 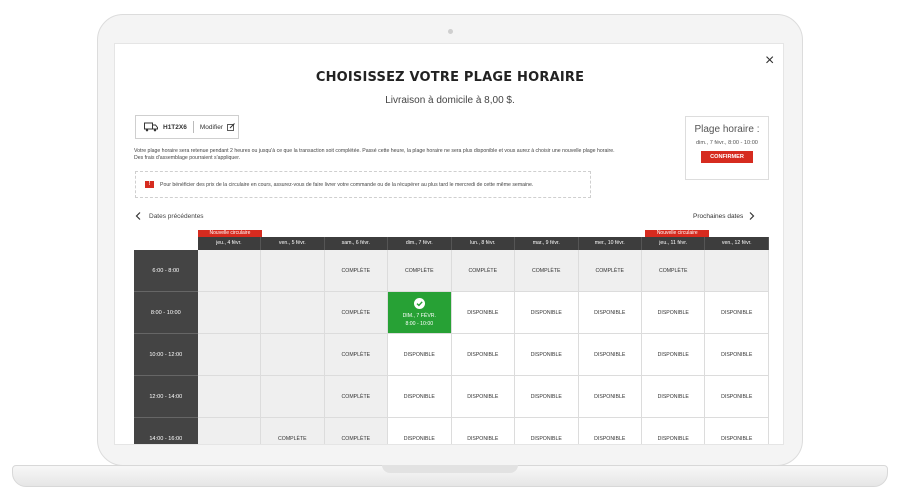 What do you see at coordinates (193, 127) in the screenshot?
I see `divider` at bounding box center [193, 127].